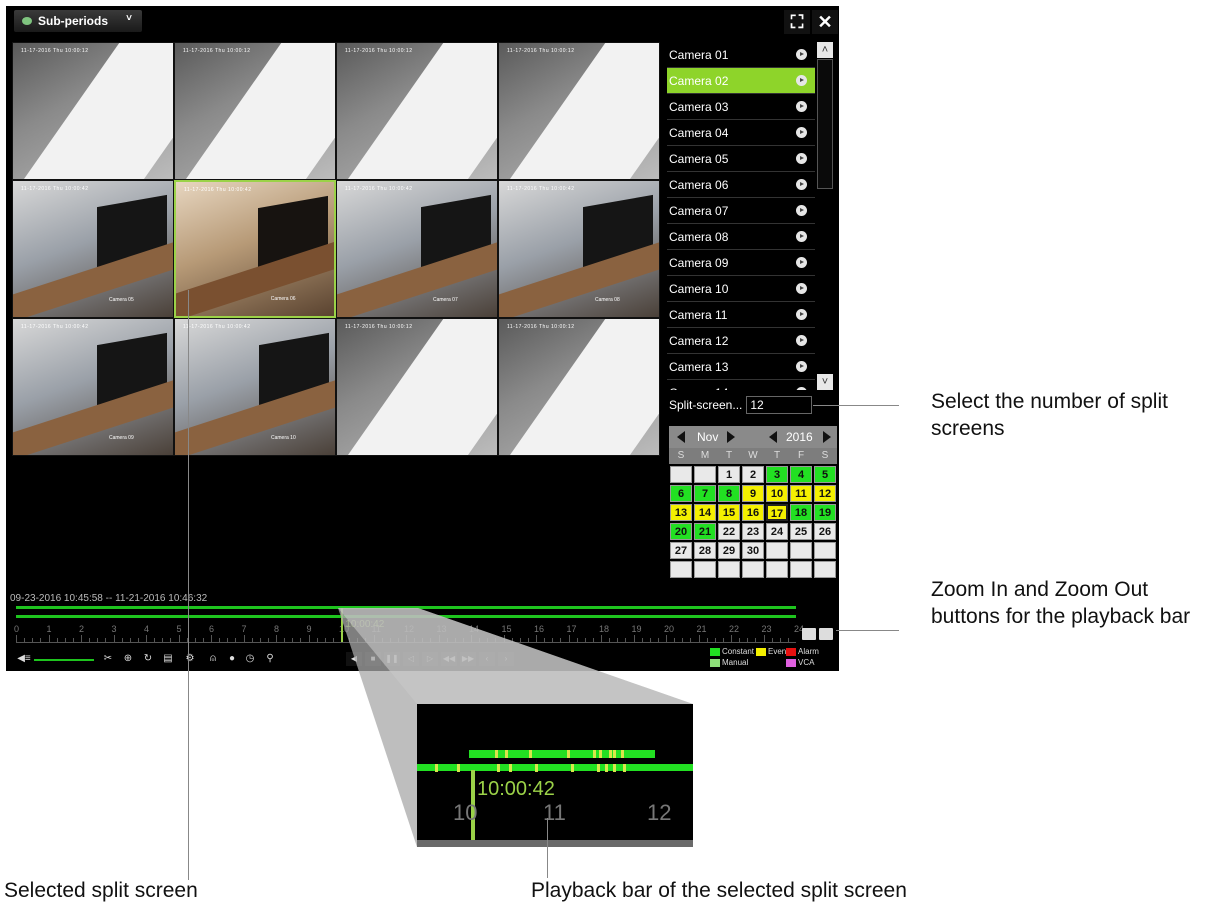 Image resolution: width=1224 pixels, height=907 pixels. Describe the element at coordinates (411, 659) in the screenshot. I see `step-back-icon: ◁` at that location.